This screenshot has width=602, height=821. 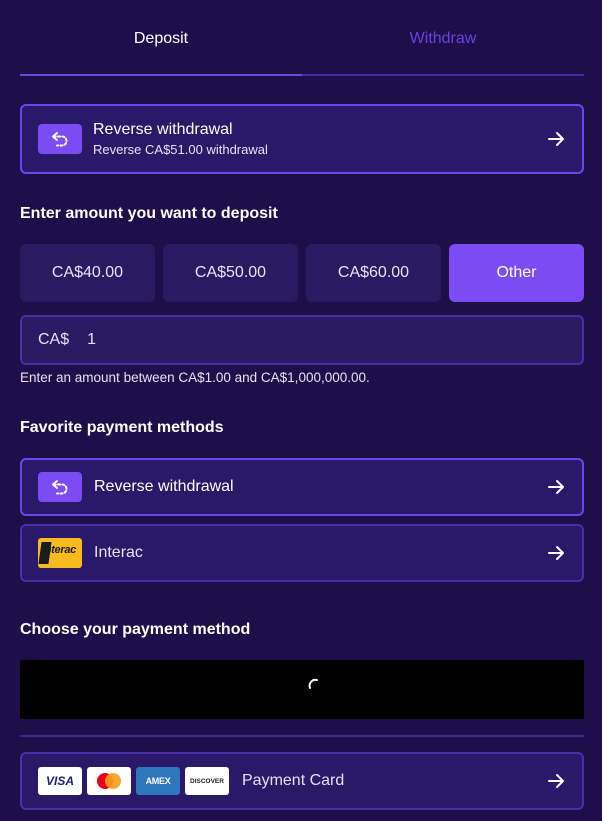 I want to click on amex-logo: AMEX, so click(x=158, y=781).